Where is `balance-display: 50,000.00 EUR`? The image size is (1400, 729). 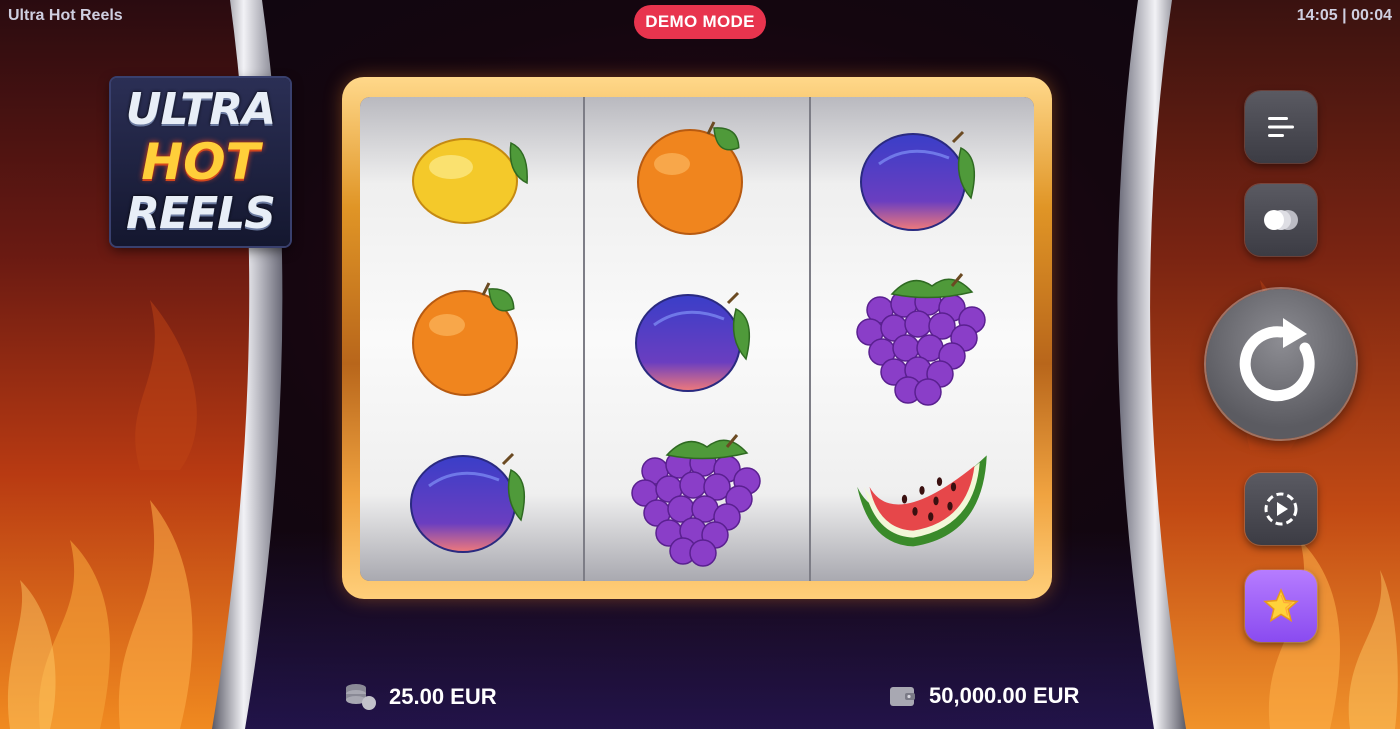 balance-display: 50,000.00 EUR is located at coordinates (984, 696).